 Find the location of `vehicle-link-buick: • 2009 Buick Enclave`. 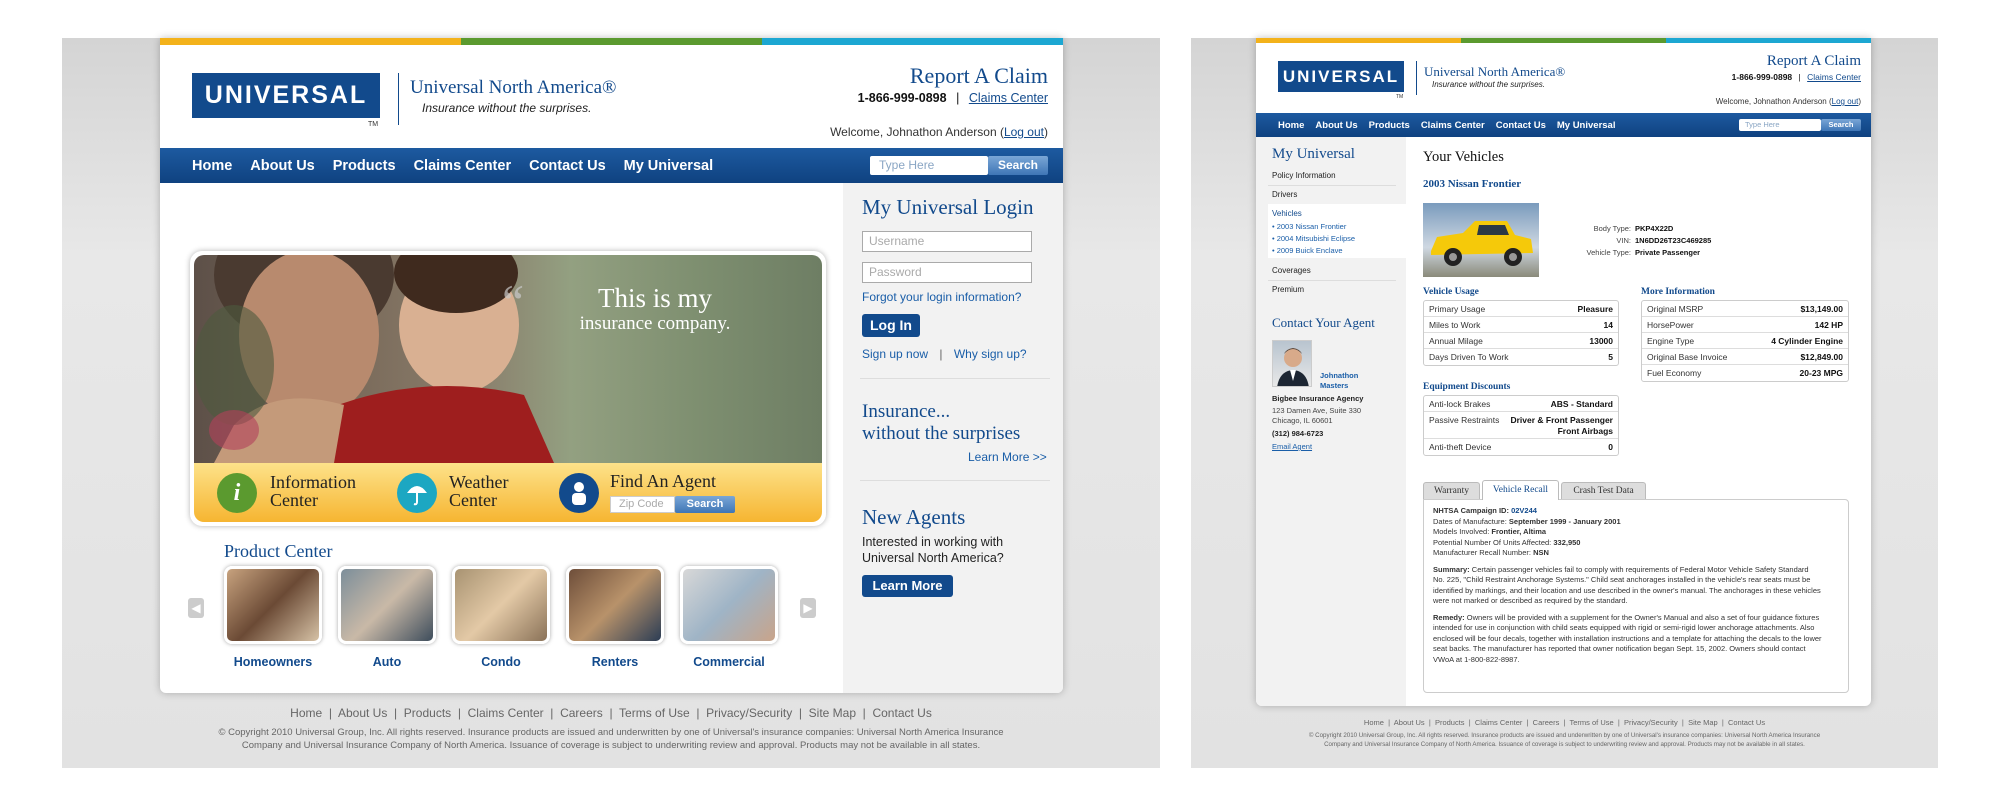

vehicle-link-buick: • 2009 Buick Enclave is located at coordinates (1307, 250).